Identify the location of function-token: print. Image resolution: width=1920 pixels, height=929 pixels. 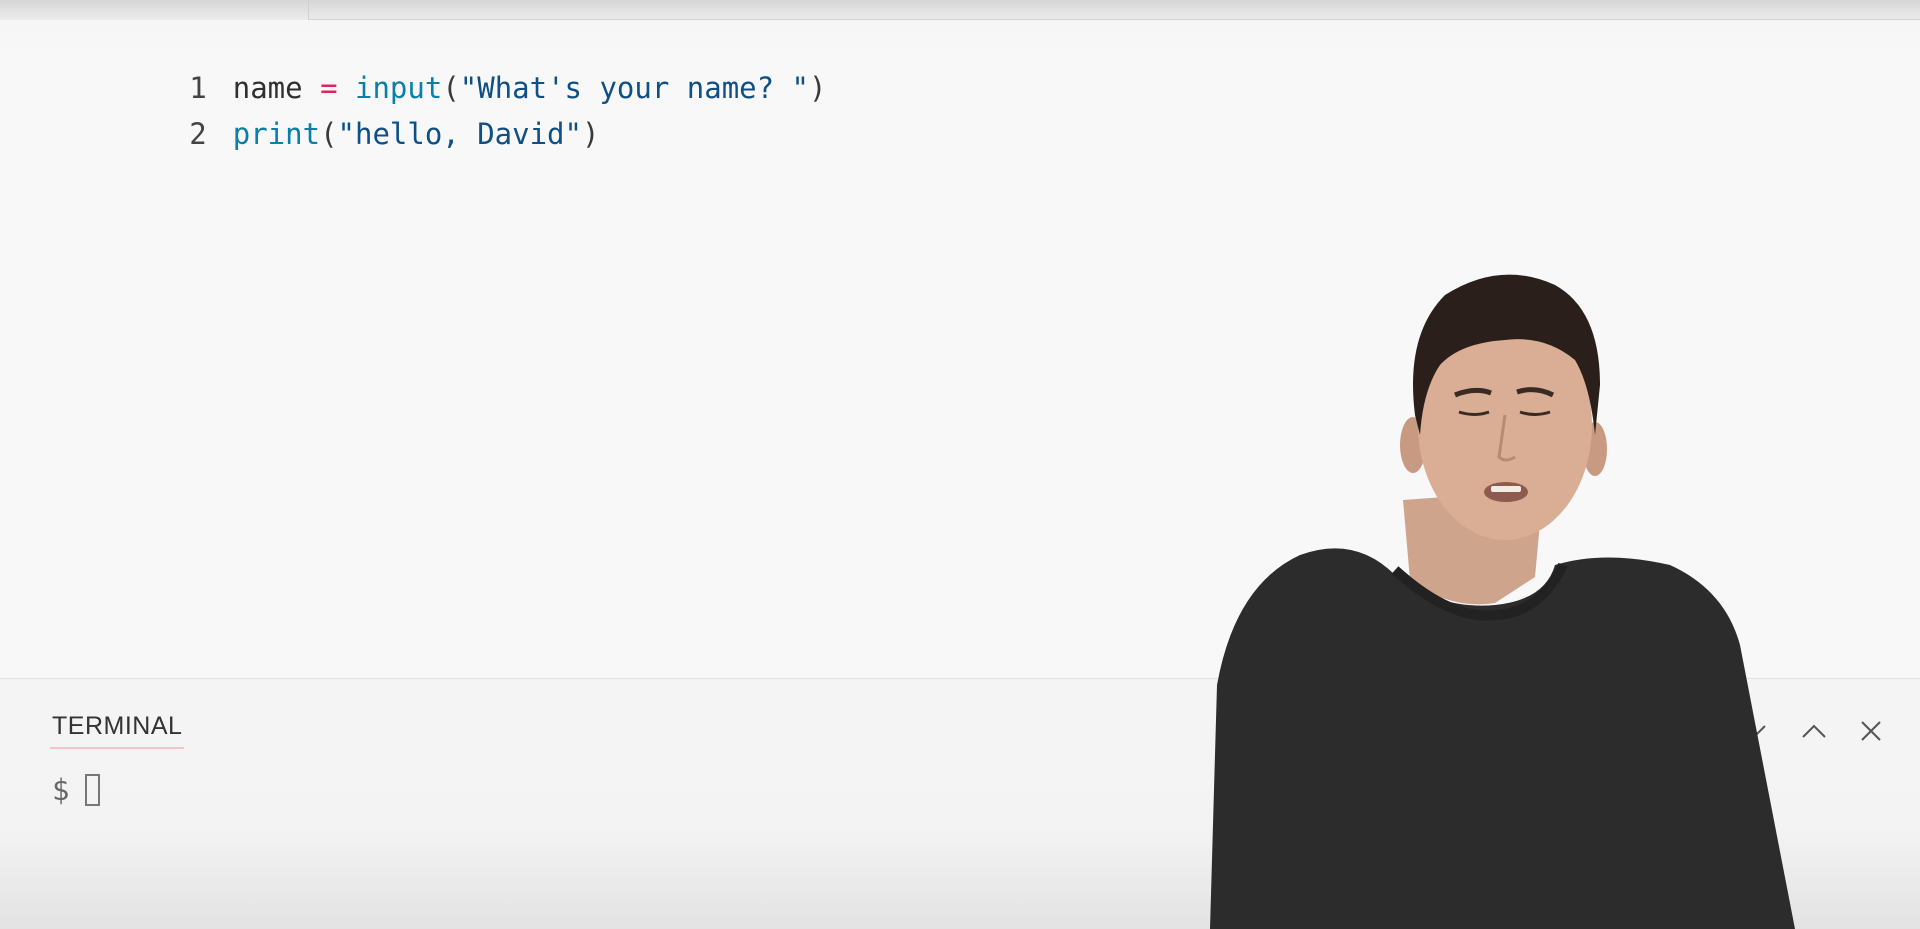
(276, 134).